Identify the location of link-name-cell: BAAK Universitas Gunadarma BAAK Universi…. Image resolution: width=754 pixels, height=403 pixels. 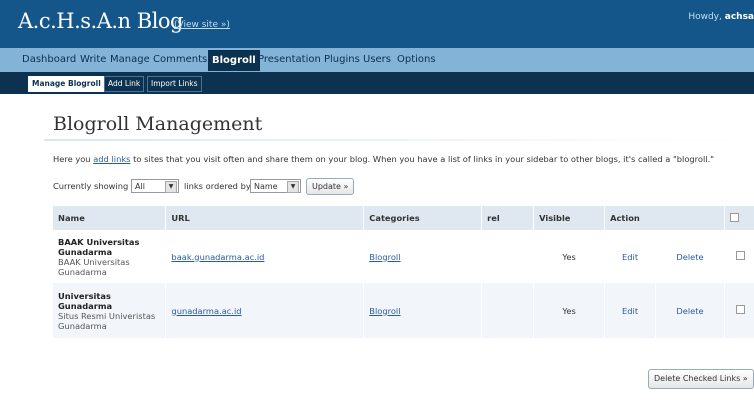
(110, 256).